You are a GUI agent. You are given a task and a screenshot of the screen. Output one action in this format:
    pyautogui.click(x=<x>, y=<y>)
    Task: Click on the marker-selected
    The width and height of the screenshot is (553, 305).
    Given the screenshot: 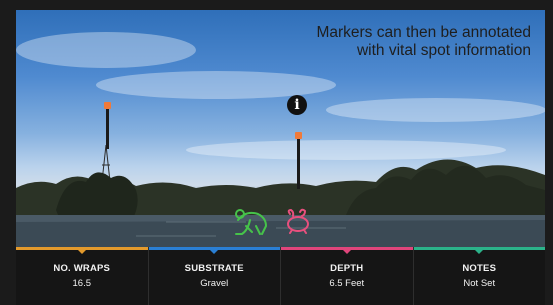 What is the action you would take?
    pyautogui.click(x=298, y=160)
    